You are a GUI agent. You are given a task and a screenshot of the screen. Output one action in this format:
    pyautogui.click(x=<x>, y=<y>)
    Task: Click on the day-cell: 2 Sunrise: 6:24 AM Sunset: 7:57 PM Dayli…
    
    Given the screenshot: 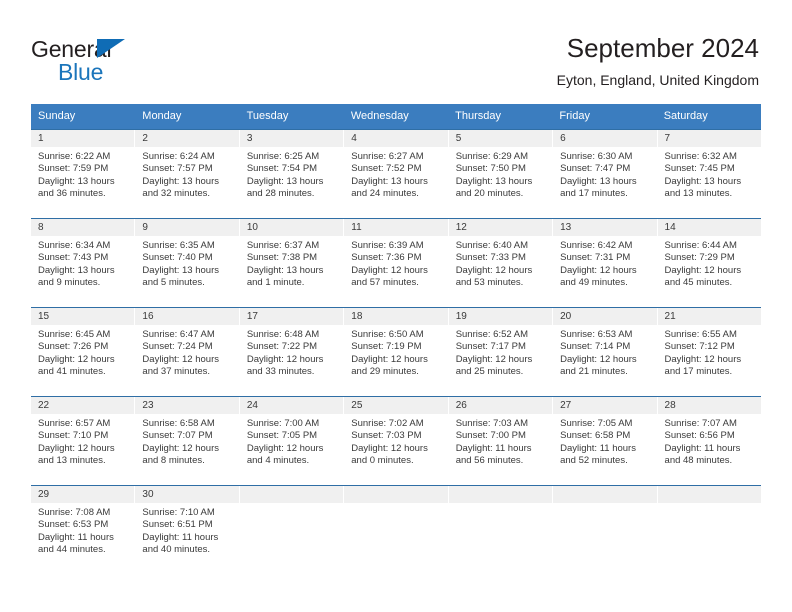 What is the action you would take?
    pyautogui.click(x=187, y=174)
    